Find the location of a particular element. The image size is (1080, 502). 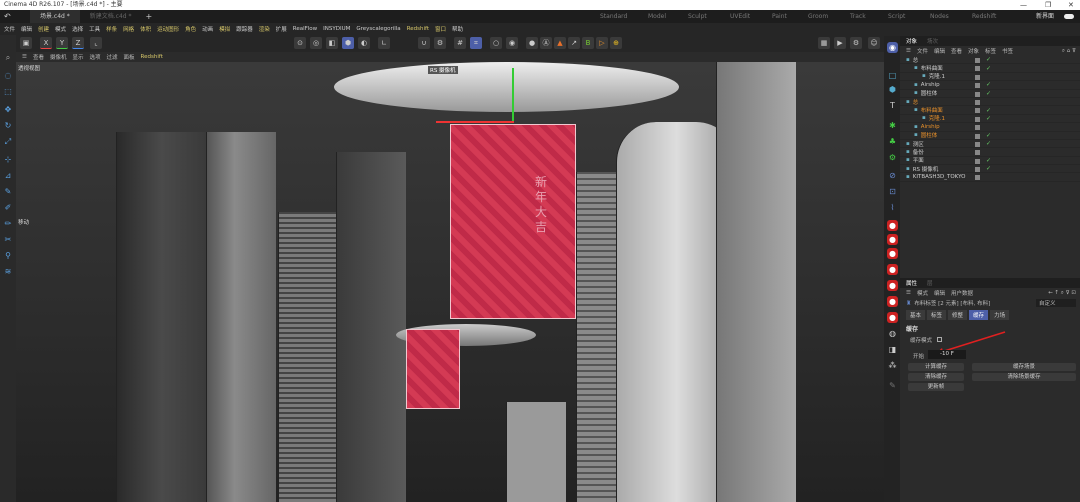

scale-icon: ⤢ is located at coordinates (8, 142).